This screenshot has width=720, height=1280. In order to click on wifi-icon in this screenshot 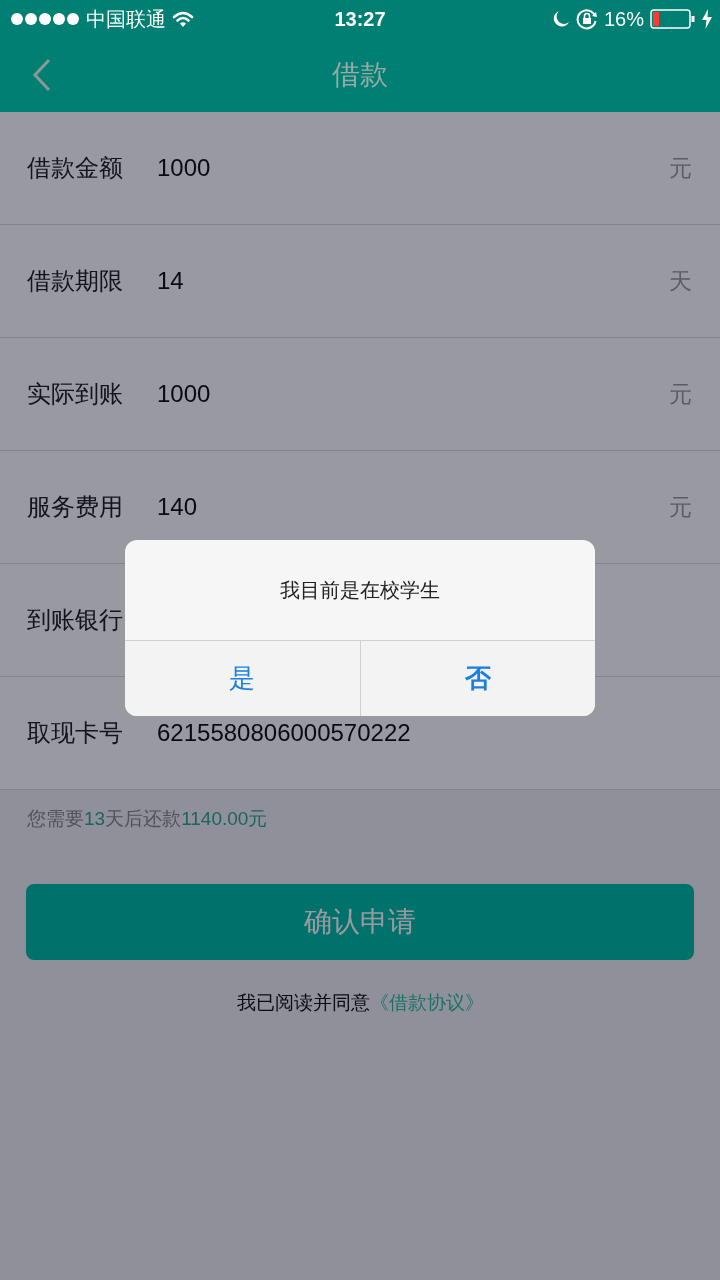, I will do `click(183, 19)`.